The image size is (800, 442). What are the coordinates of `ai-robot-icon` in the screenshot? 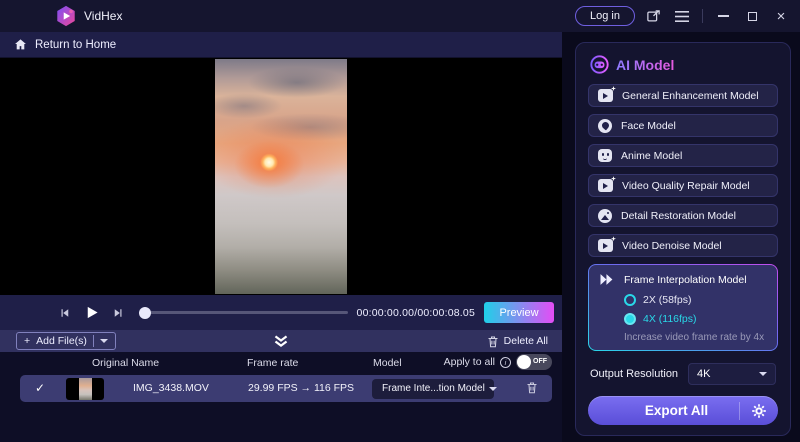 It's located at (599, 64).